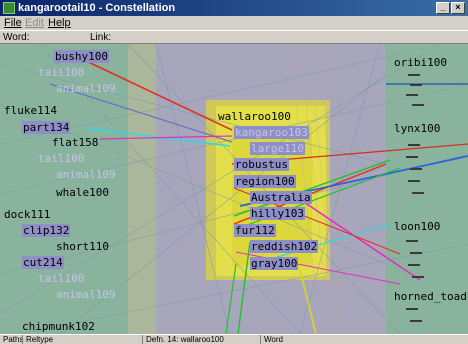 This screenshot has width=468, height=344. What do you see at coordinates (58, 326) in the screenshot?
I see `word-node: chipmunk102` at bounding box center [58, 326].